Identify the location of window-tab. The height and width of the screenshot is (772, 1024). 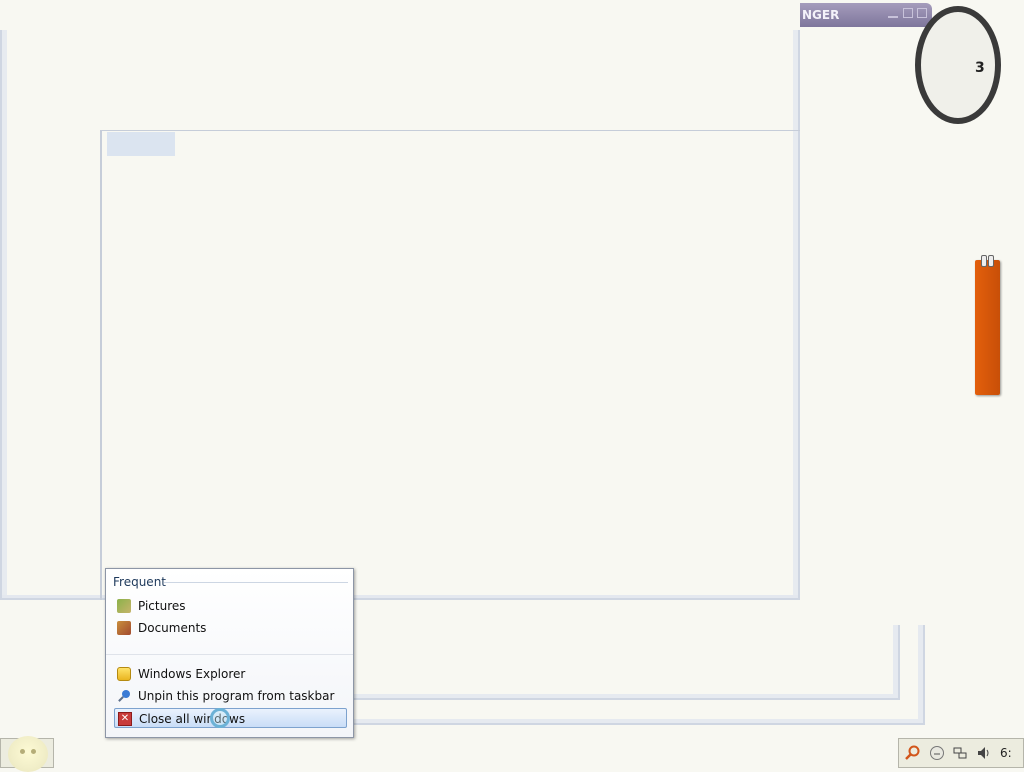
(141, 144).